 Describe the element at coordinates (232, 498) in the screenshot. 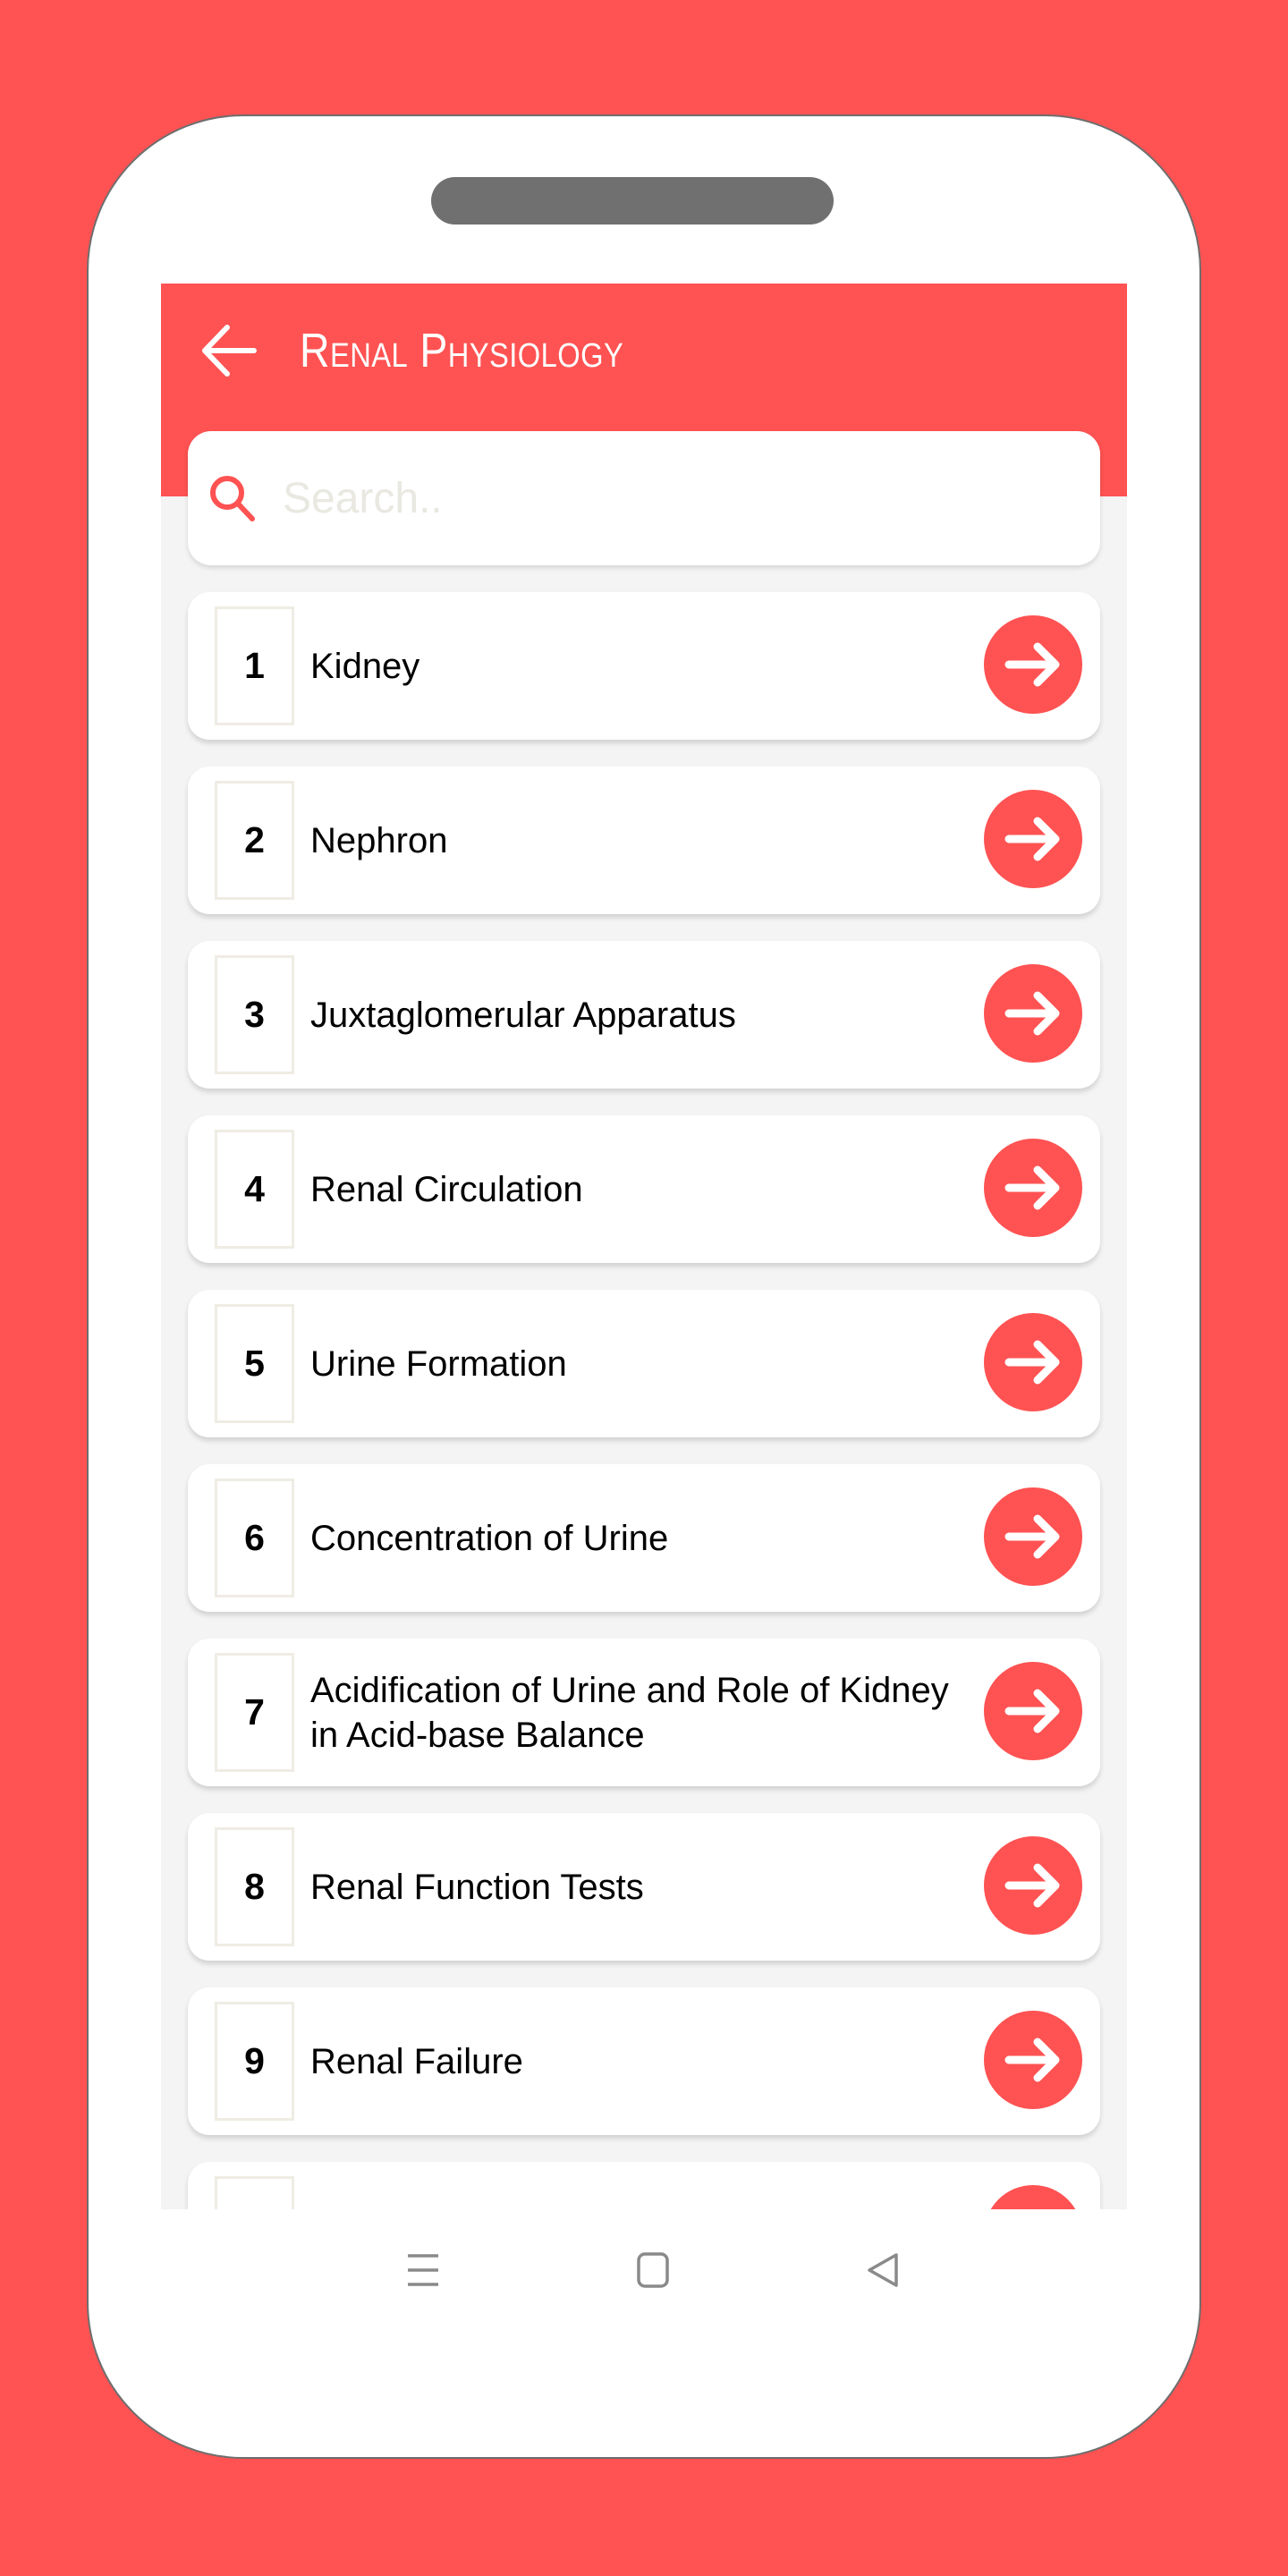

I see `search-icon` at that location.